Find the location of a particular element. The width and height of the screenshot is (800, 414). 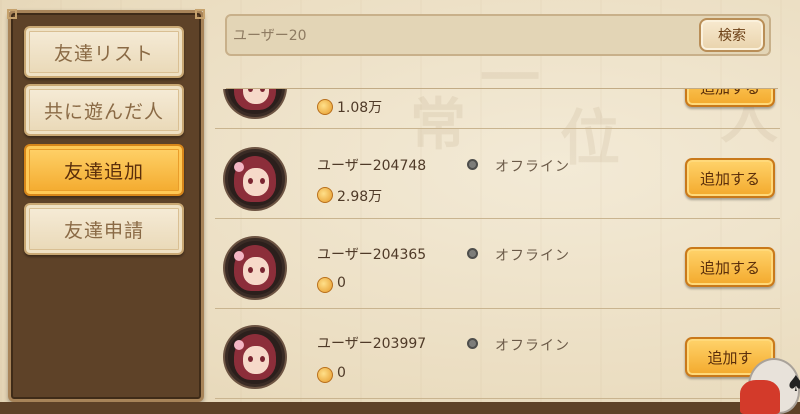

tab-played-together: 共に遊んだ人 is located at coordinates (104, 110).